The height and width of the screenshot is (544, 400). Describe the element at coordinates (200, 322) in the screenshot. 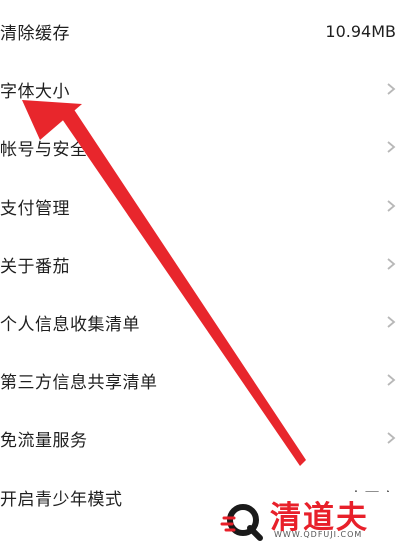

I see `personal-info-list-row: 个人信息收集清单` at that location.